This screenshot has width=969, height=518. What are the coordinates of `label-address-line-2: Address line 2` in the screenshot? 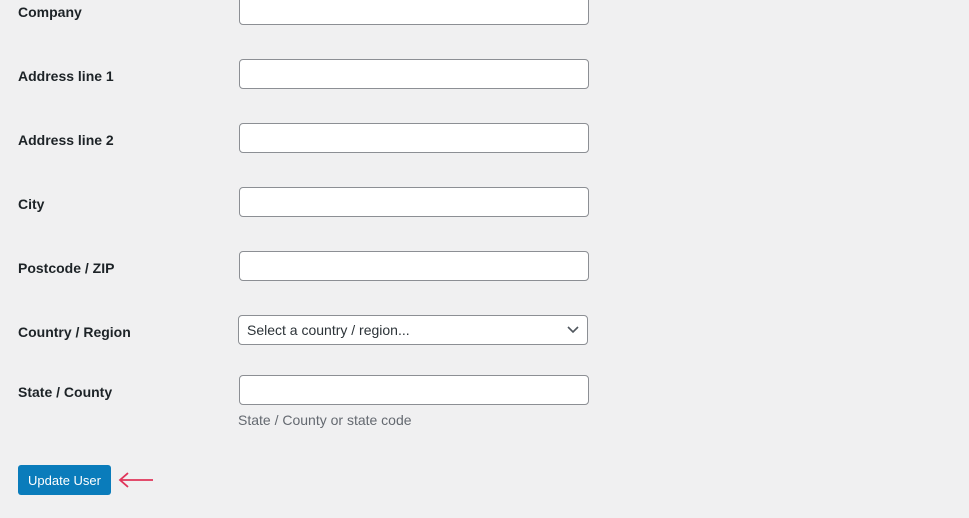 It's located at (66, 140).